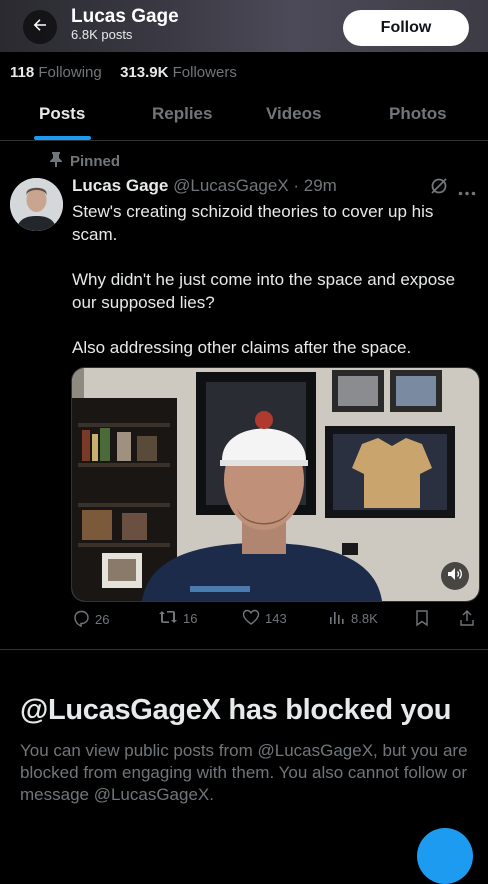  I want to click on header-profile-name: Lucas Gage, so click(125, 16).